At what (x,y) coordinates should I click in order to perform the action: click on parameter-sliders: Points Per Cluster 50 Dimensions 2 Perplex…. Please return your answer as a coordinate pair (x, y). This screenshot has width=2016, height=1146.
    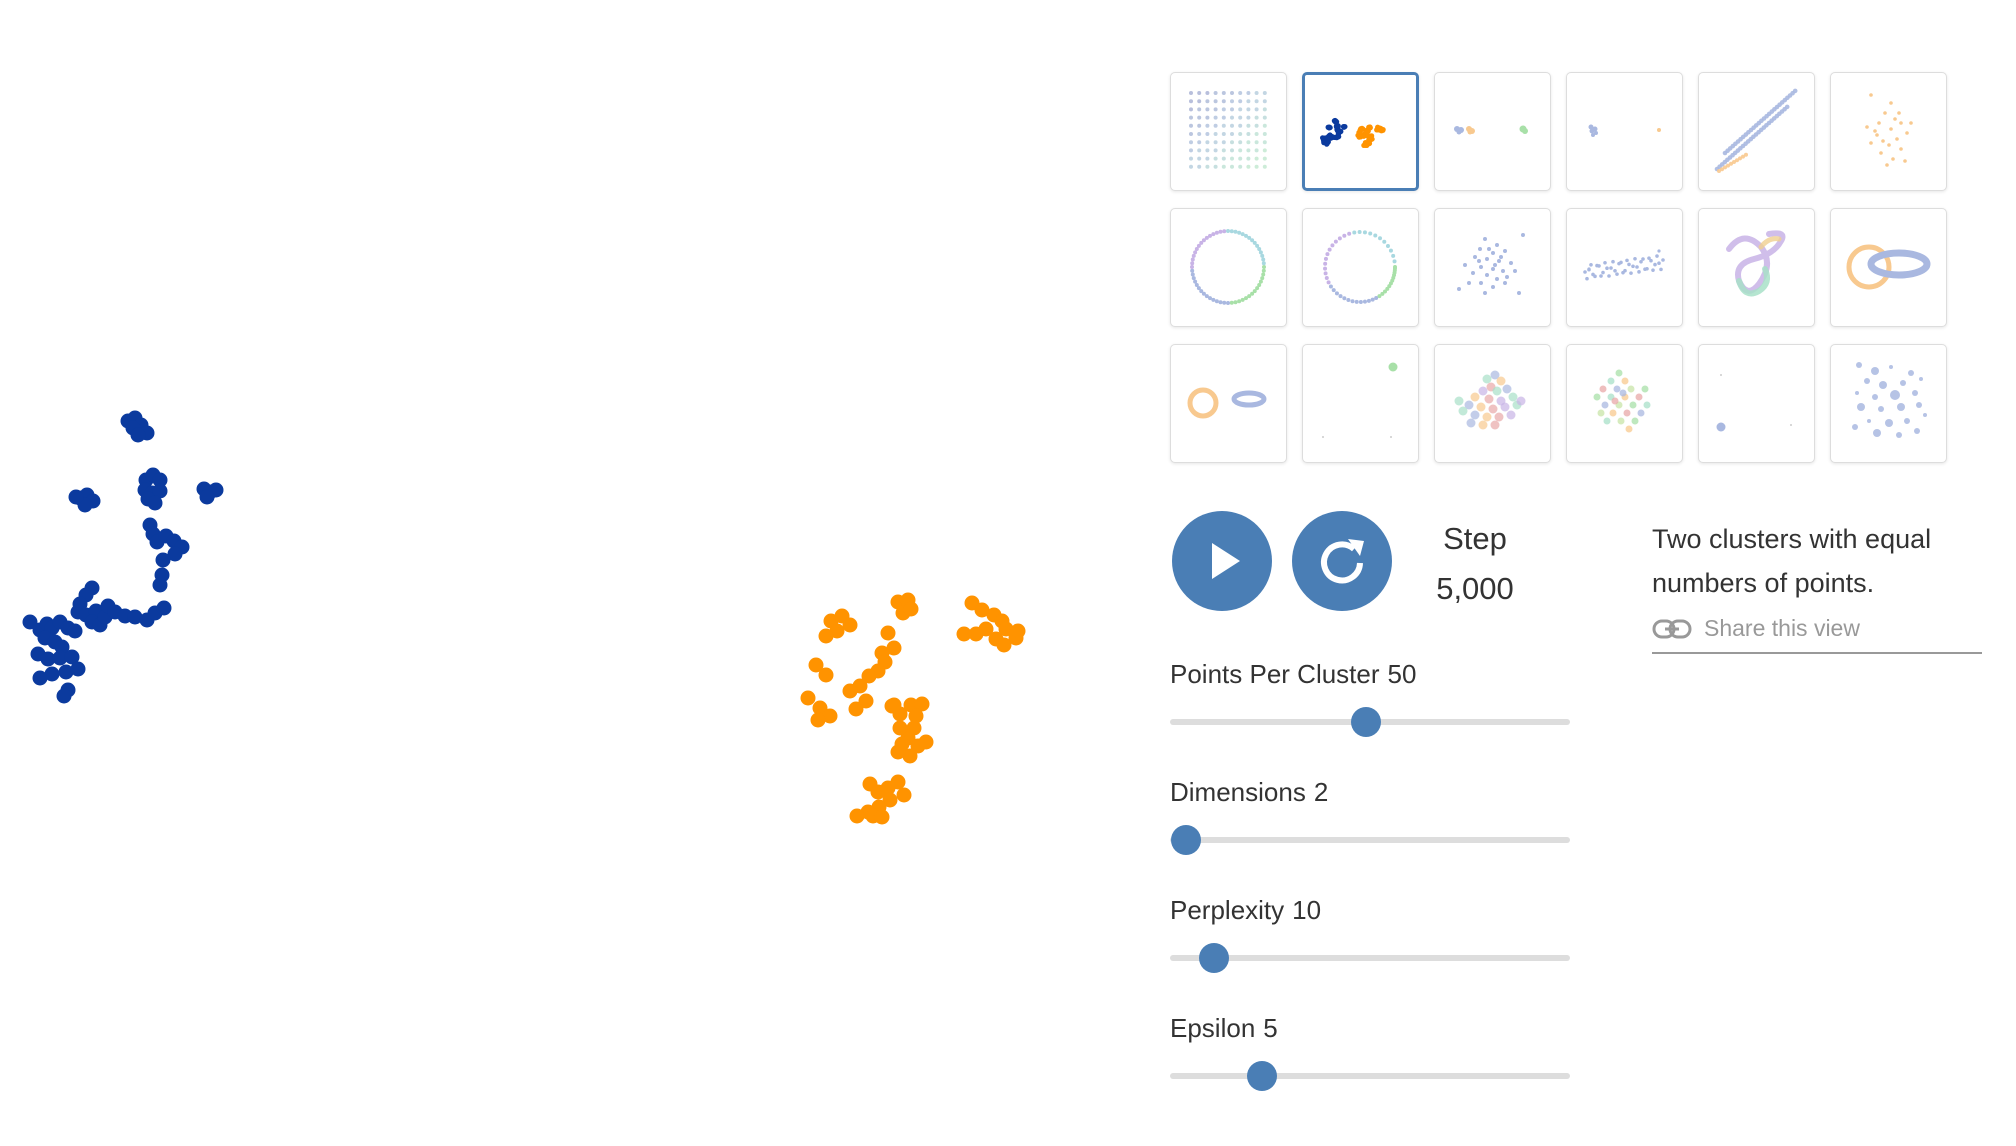
    Looking at the image, I should click on (1370, 895).